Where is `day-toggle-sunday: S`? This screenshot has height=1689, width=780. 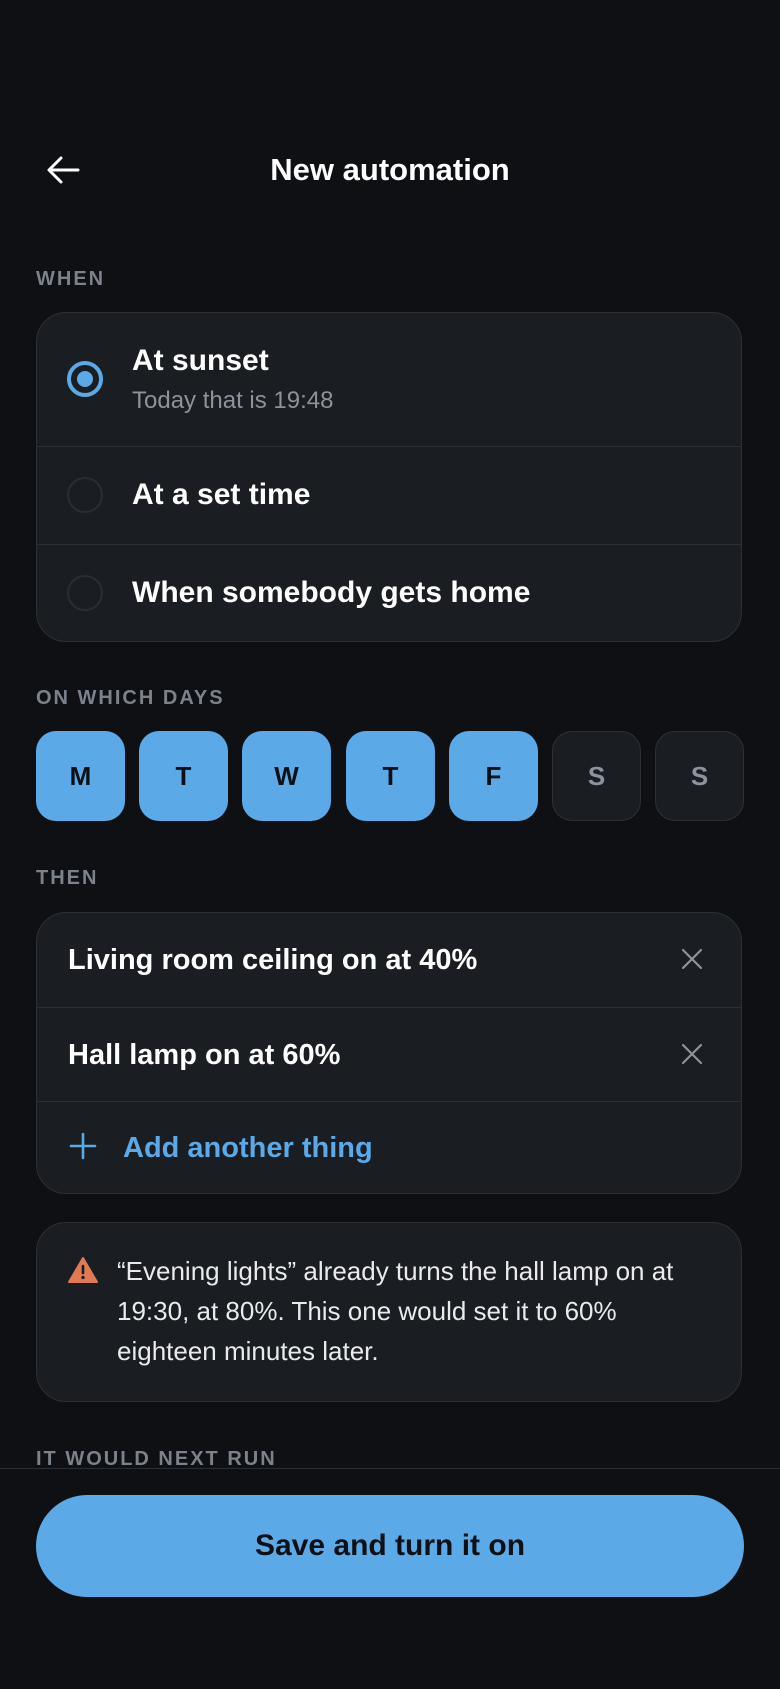
day-toggle-sunday: S is located at coordinates (699, 776).